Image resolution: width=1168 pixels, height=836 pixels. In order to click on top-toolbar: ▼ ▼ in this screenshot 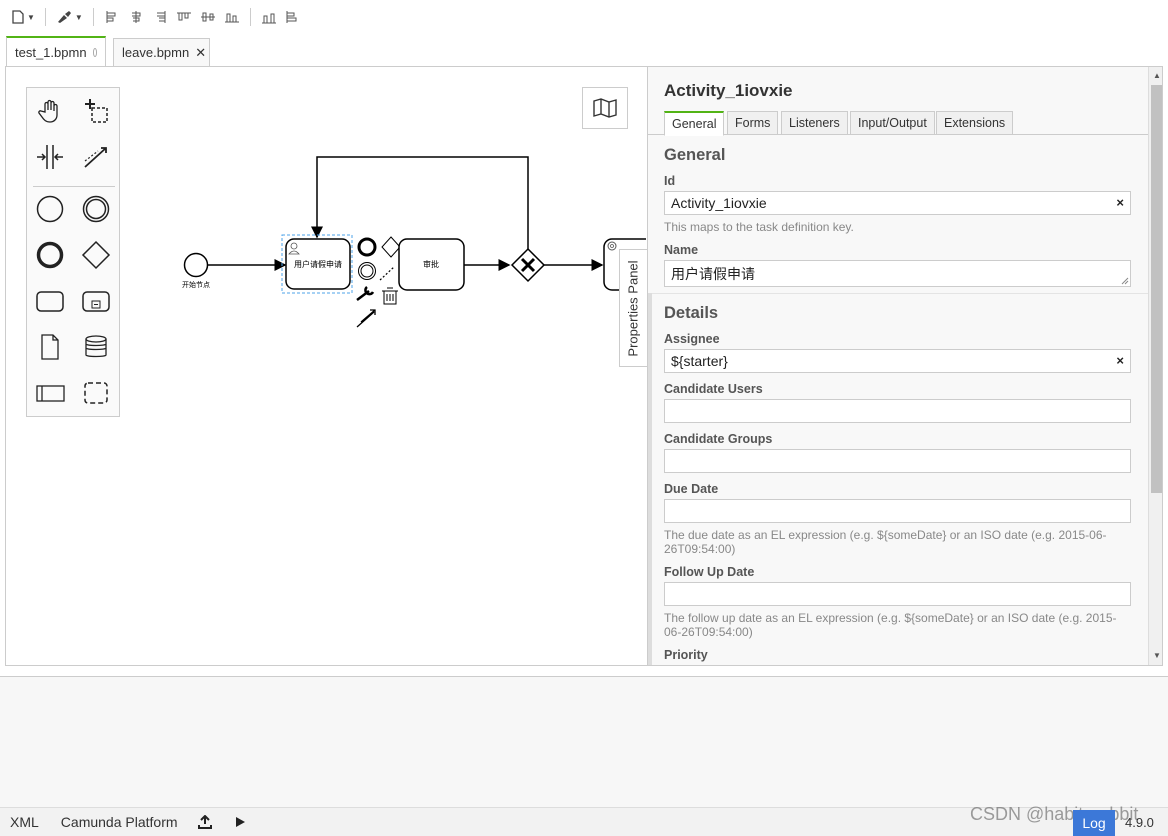, I will do `click(584, 17)`.